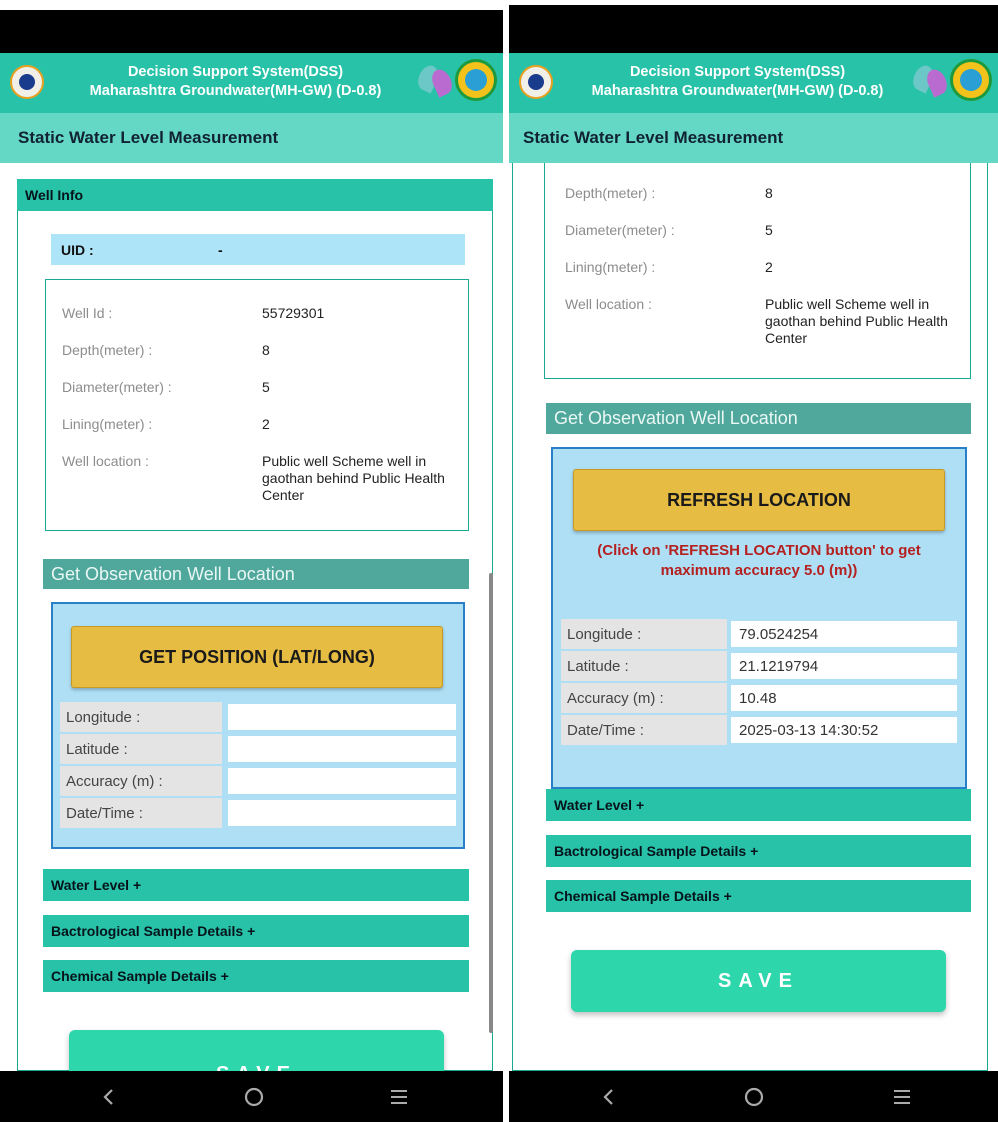  I want to click on datetime-row: Date/Time :, so click(258, 813).